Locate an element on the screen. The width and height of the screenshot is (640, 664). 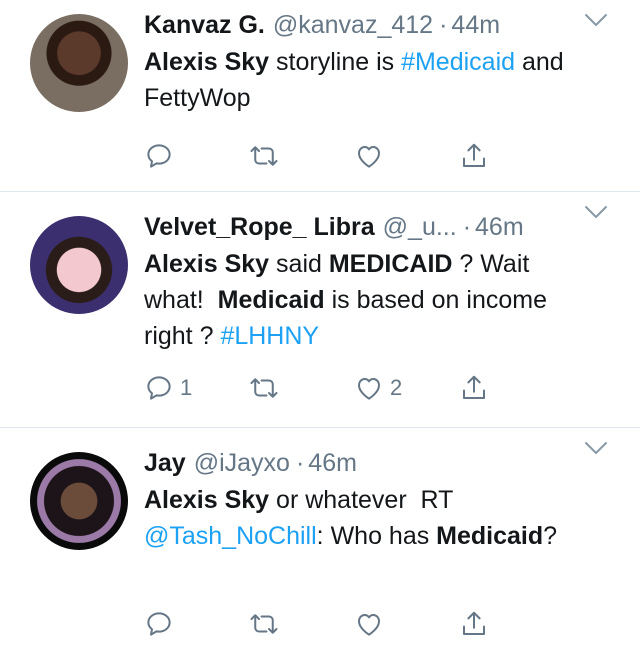
like-count: 2 is located at coordinates (396, 387).